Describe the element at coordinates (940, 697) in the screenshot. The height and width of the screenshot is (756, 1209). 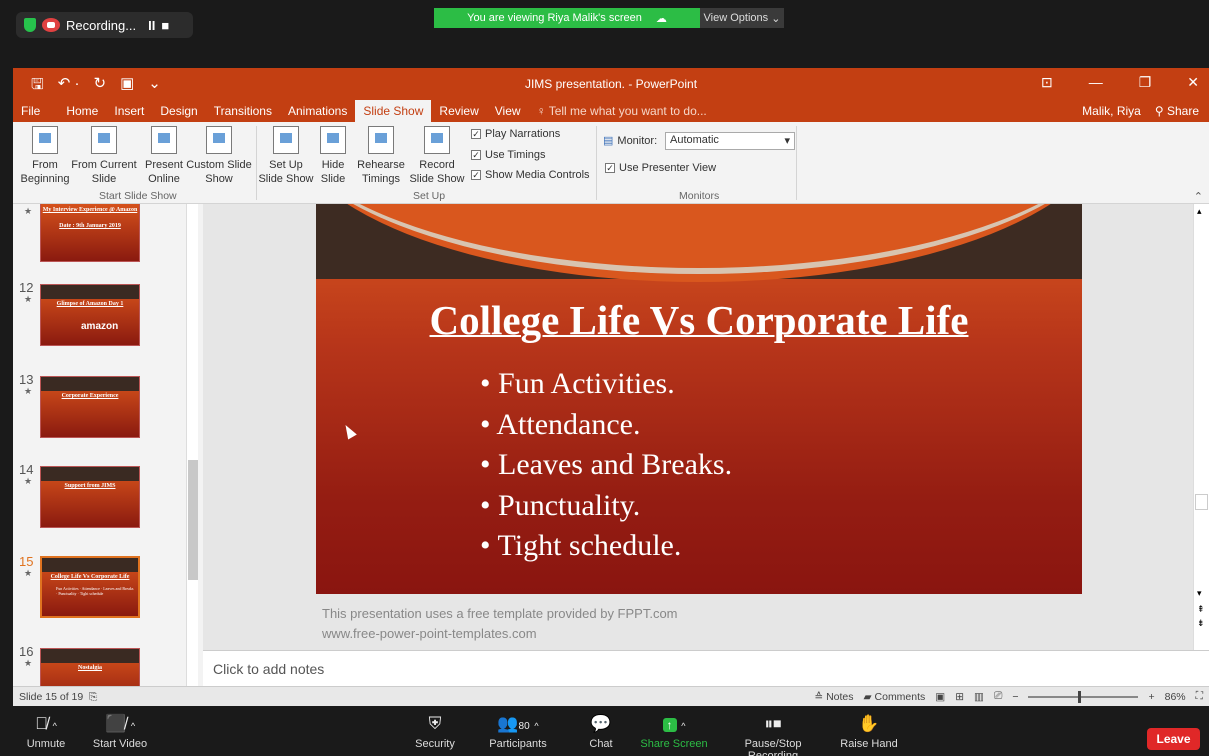
I see `normal-view-icon: ▣` at that location.